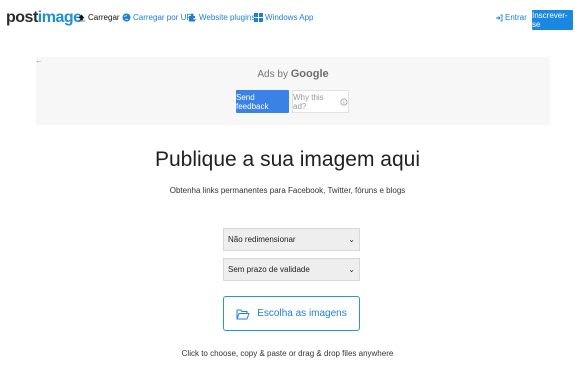  What do you see at coordinates (81, 17) in the screenshot?
I see `upload-icon` at bounding box center [81, 17].